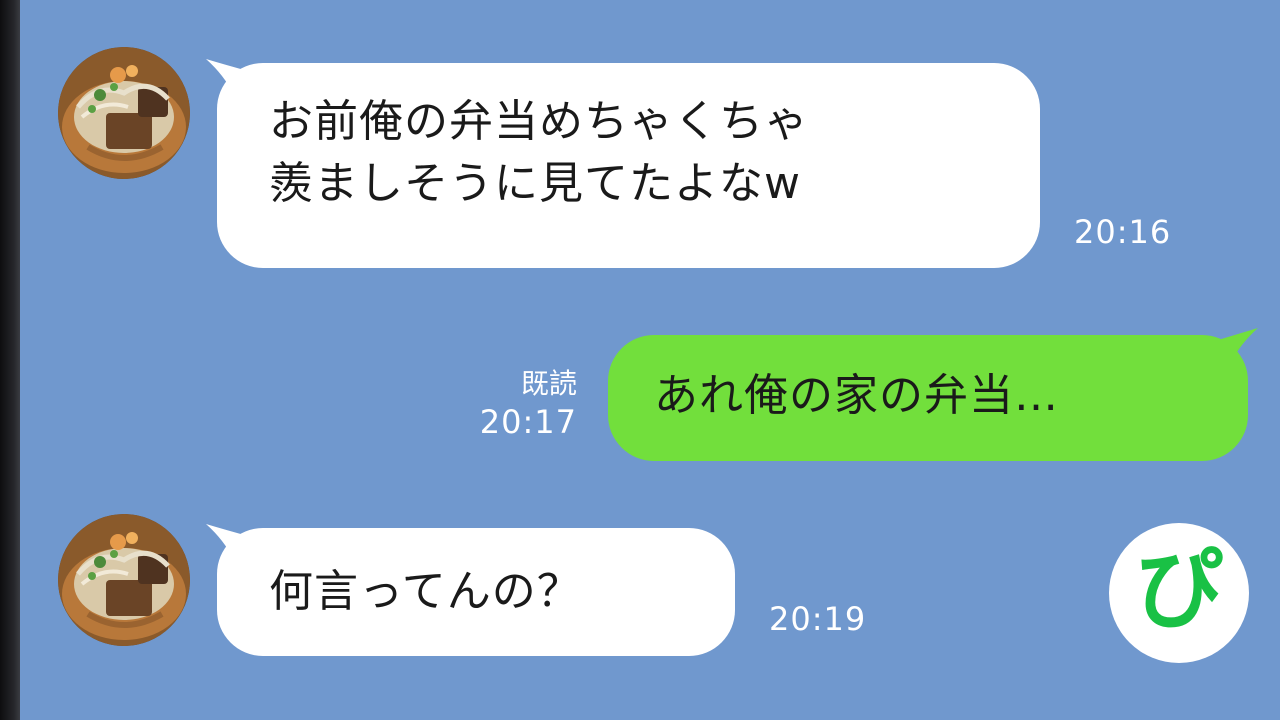 This screenshot has width=1280, height=720. Describe the element at coordinates (548, 383) in the screenshot. I see `read-status: 既読` at that location.